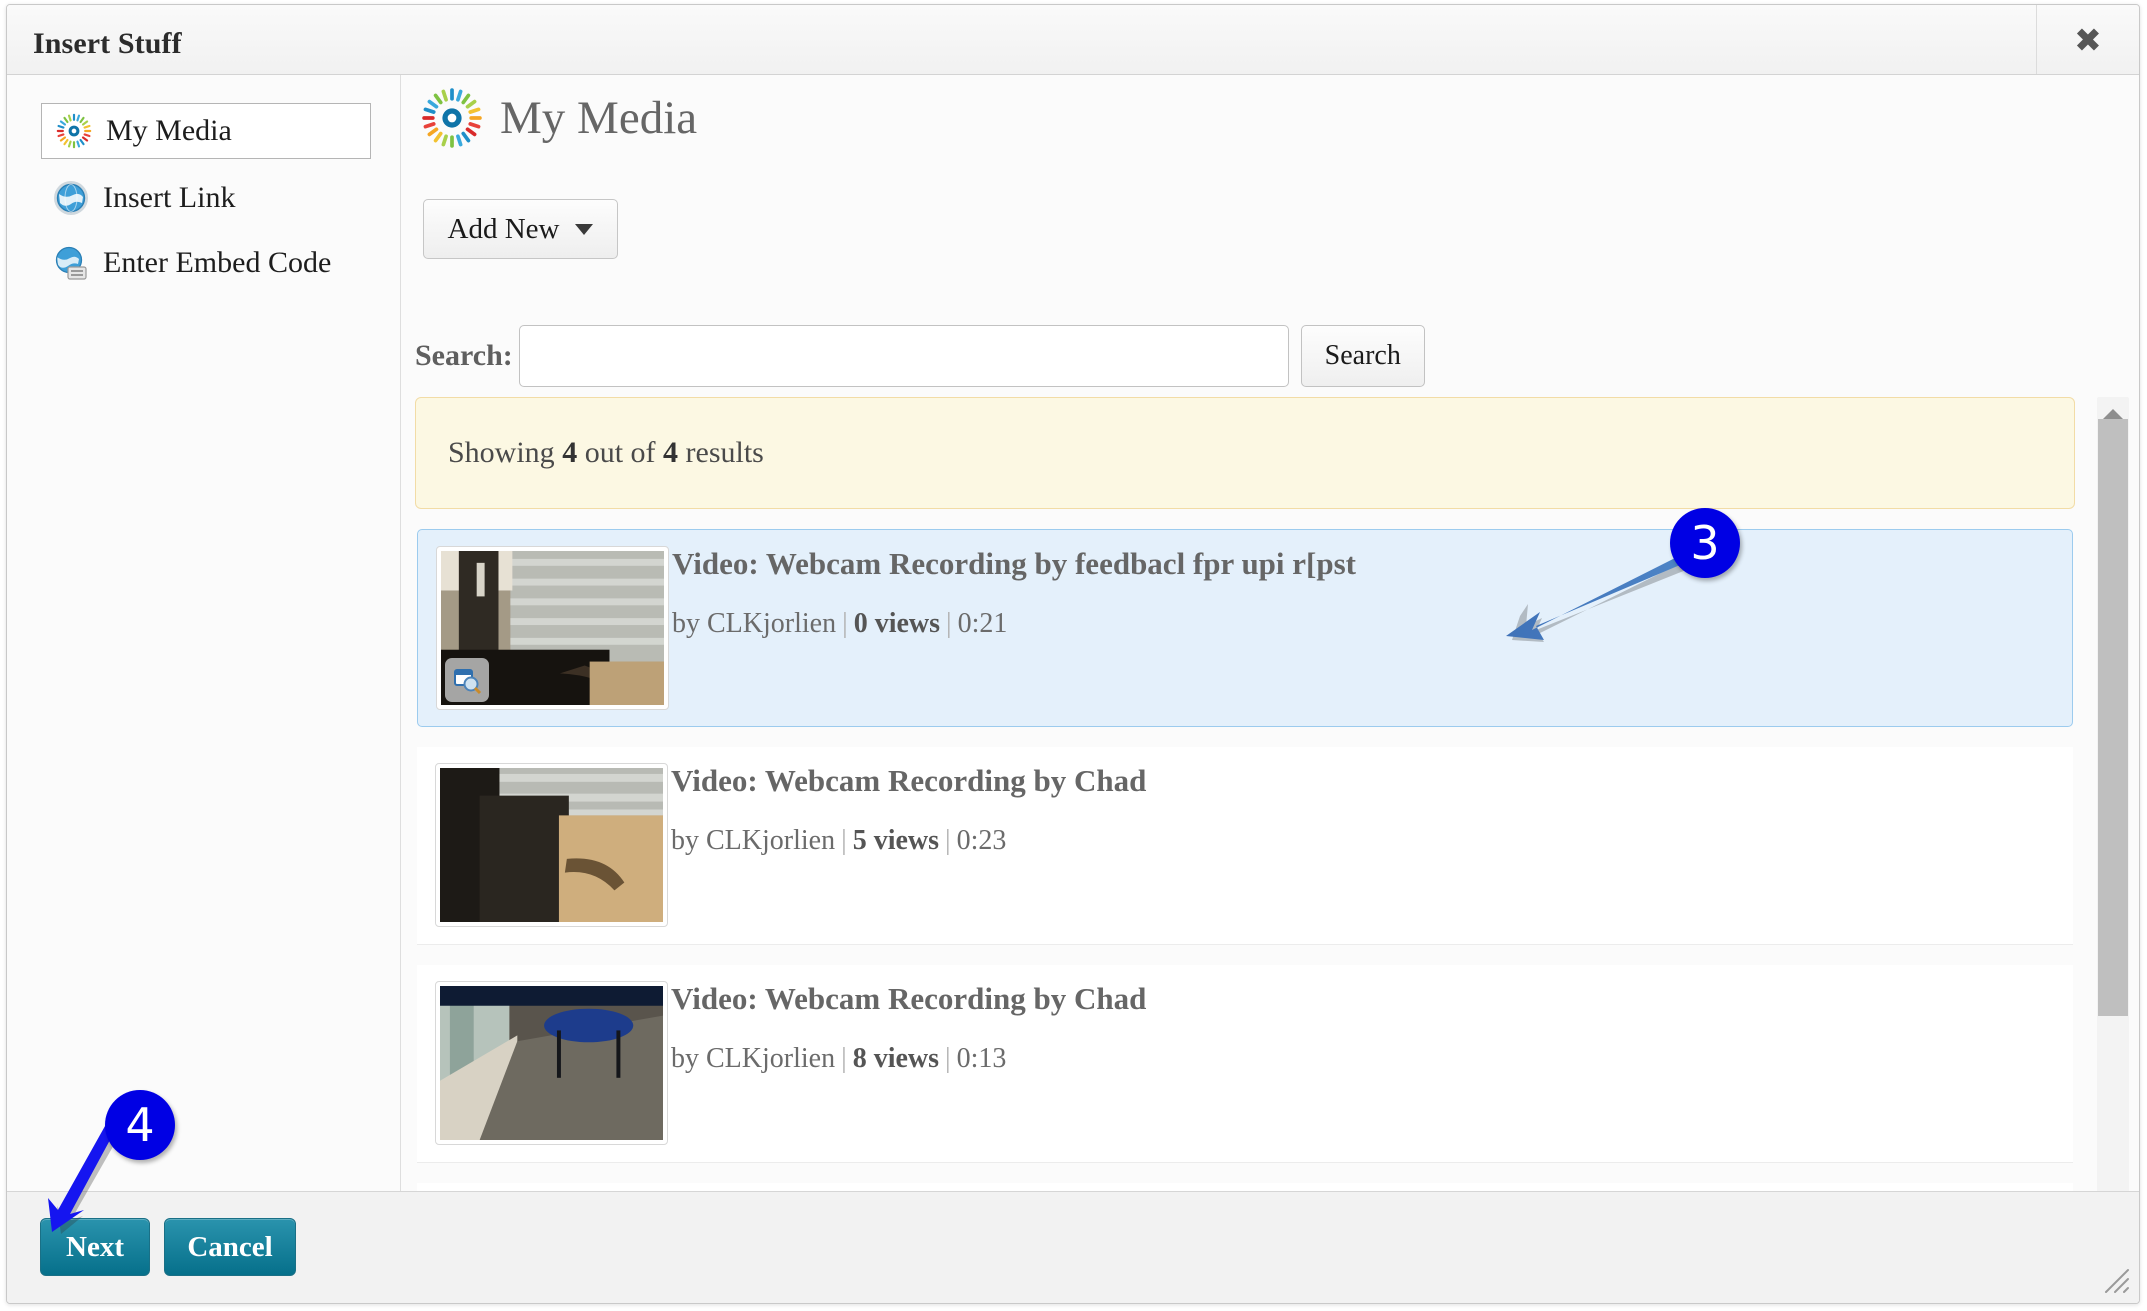  What do you see at coordinates (896, 1058) in the screenshot?
I see `item-views: 8 views` at bounding box center [896, 1058].